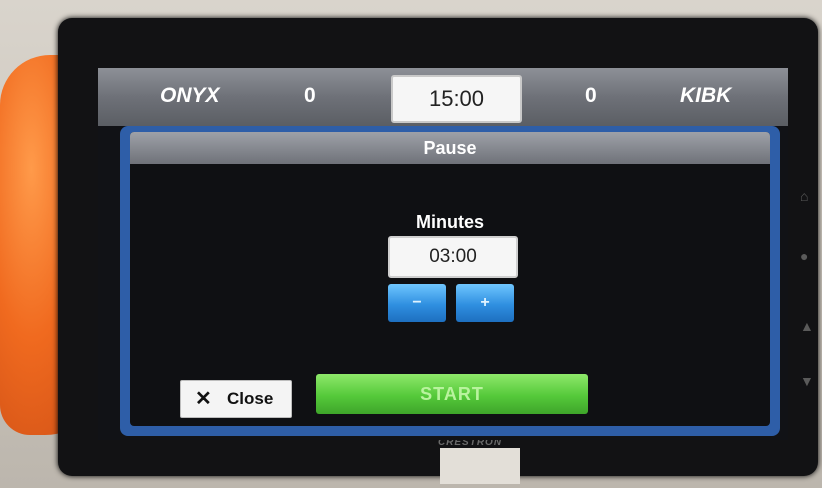 The width and height of the screenshot is (822, 488). I want to click on dialog-header: Pause, so click(450, 148).